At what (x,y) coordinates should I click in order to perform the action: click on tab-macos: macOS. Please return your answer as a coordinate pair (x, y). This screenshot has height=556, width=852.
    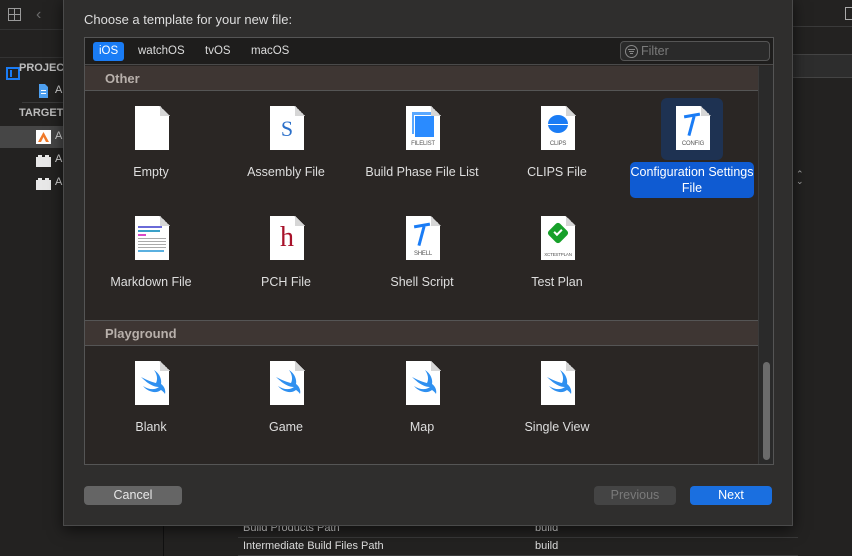
    Looking at the image, I should click on (270, 51).